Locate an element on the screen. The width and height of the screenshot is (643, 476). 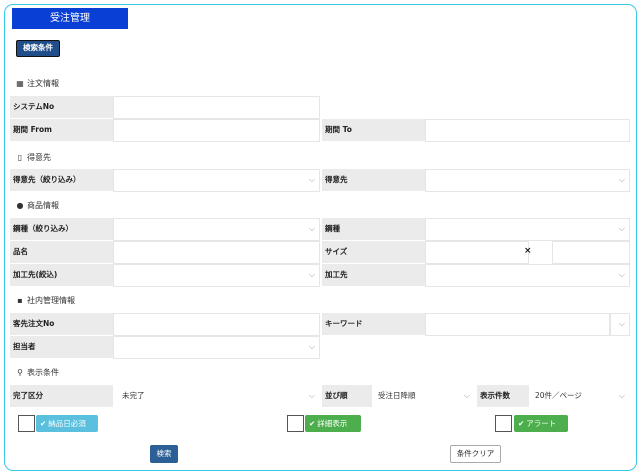
info-circle-icon: ● is located at coordinates (20, 205).